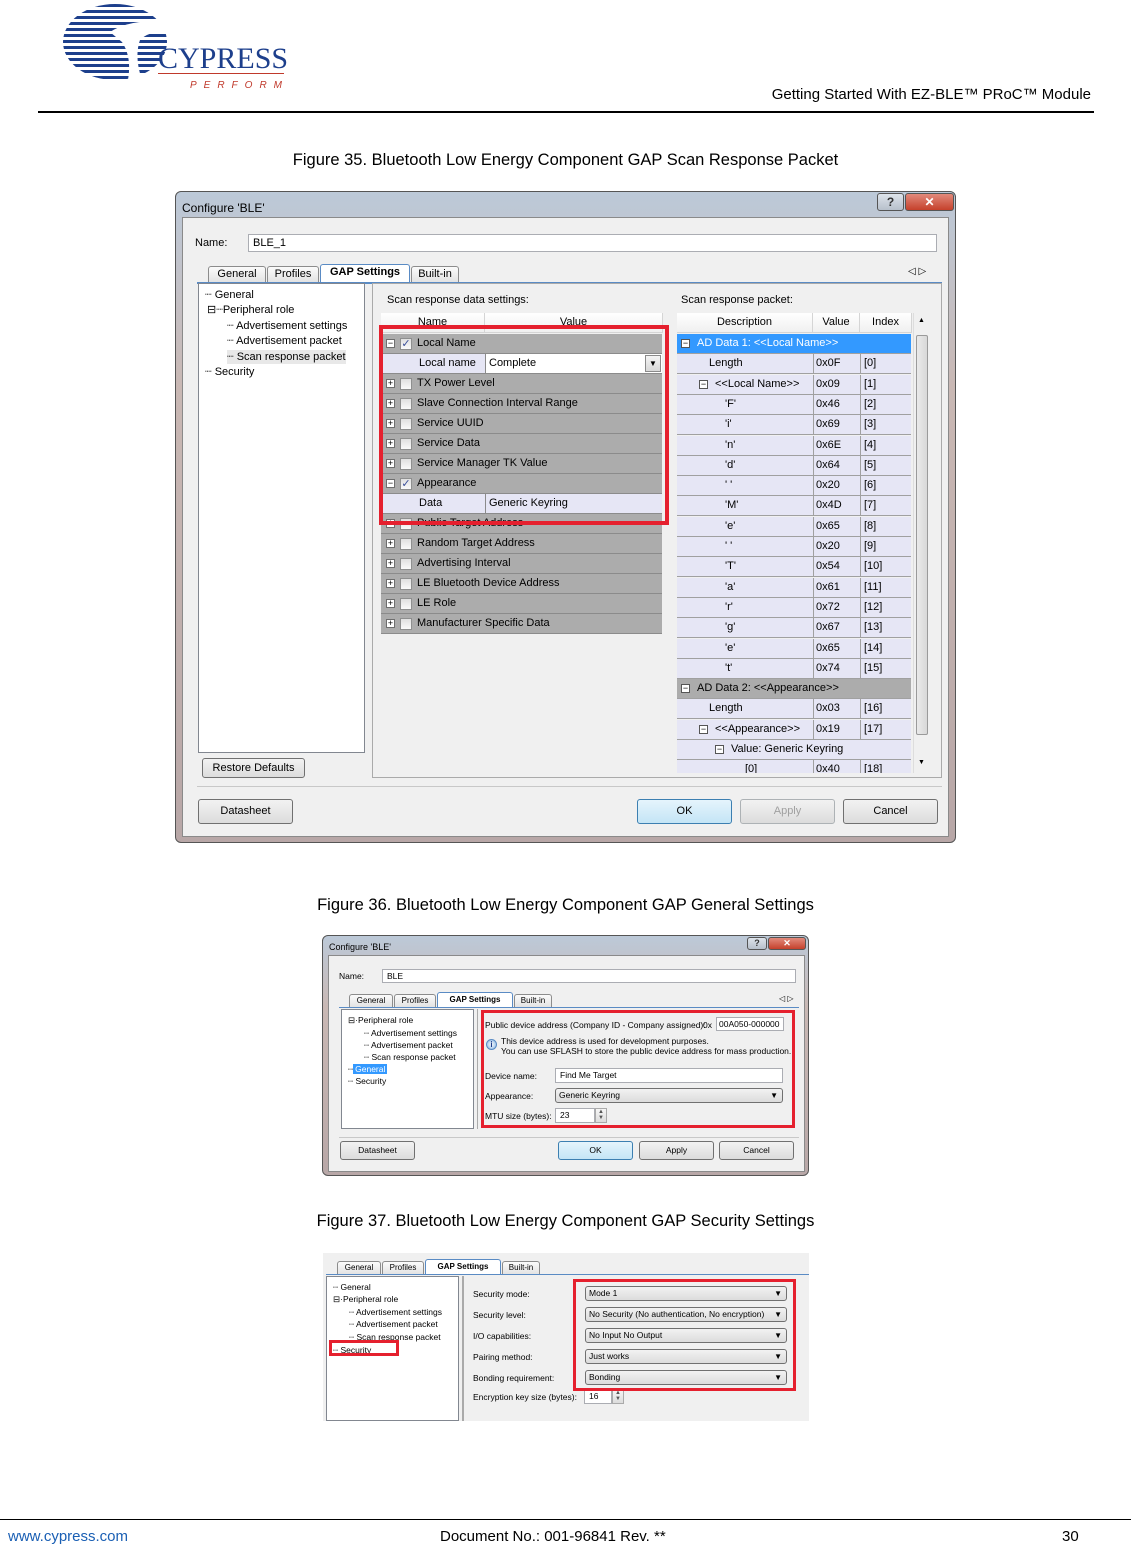  I want to click on packet-scrollbar: ▲ ▼, so click(921, 543).